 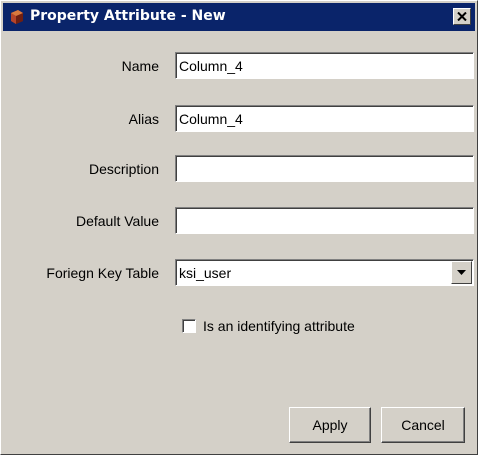 What do you see at coordinates (423, 425) in the screenshot?
I see `cancel-button: Cancel` at bounding box center [423, 425].